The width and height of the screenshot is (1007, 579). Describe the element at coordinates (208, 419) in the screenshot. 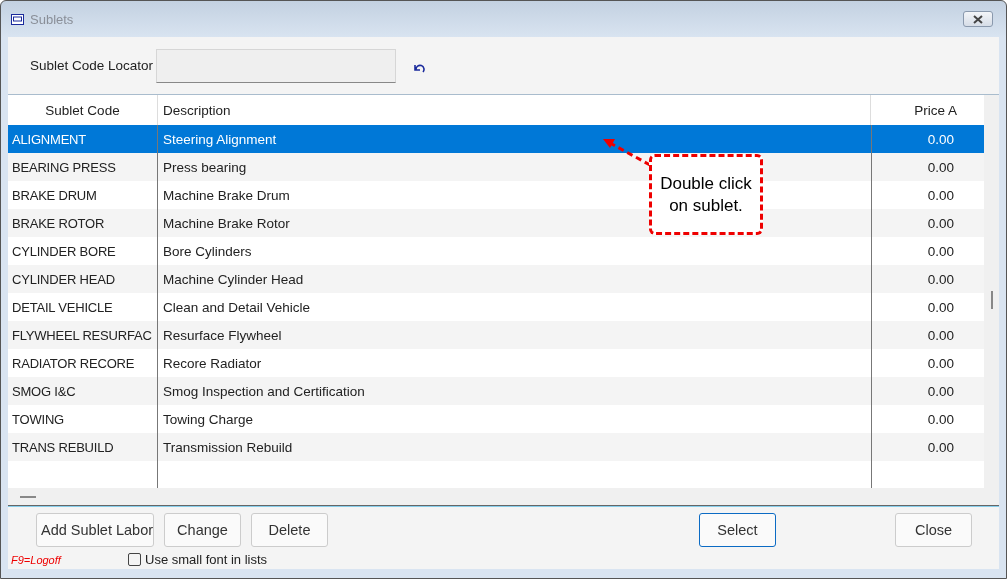

I see `description-cell: Towing Charge` at that location.